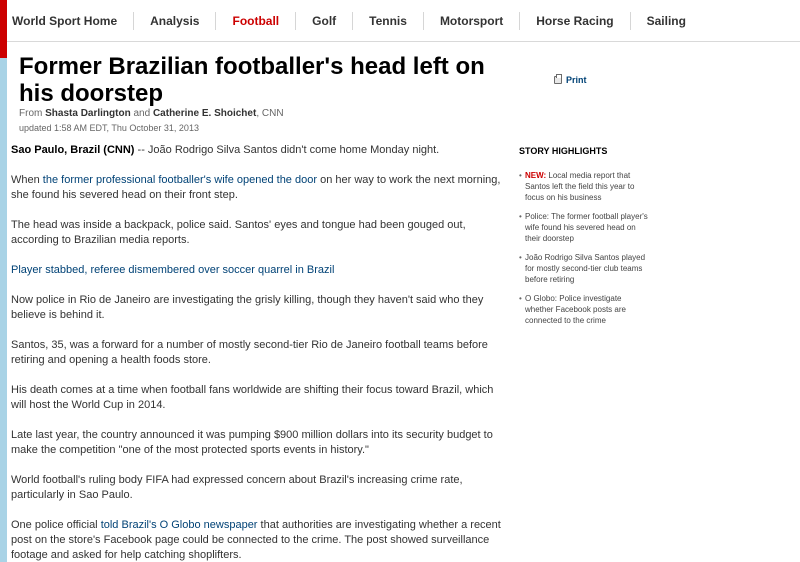 The image size is (800, 562). What do you see at coordinates (142, 113) in the screenshot?
I see `byline-and: and` at bounding box center [142, 113].